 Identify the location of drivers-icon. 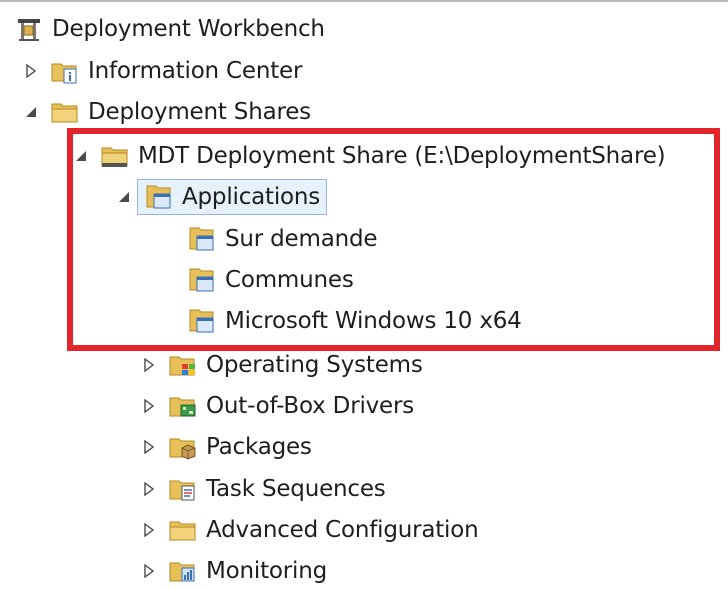
(183, 406).